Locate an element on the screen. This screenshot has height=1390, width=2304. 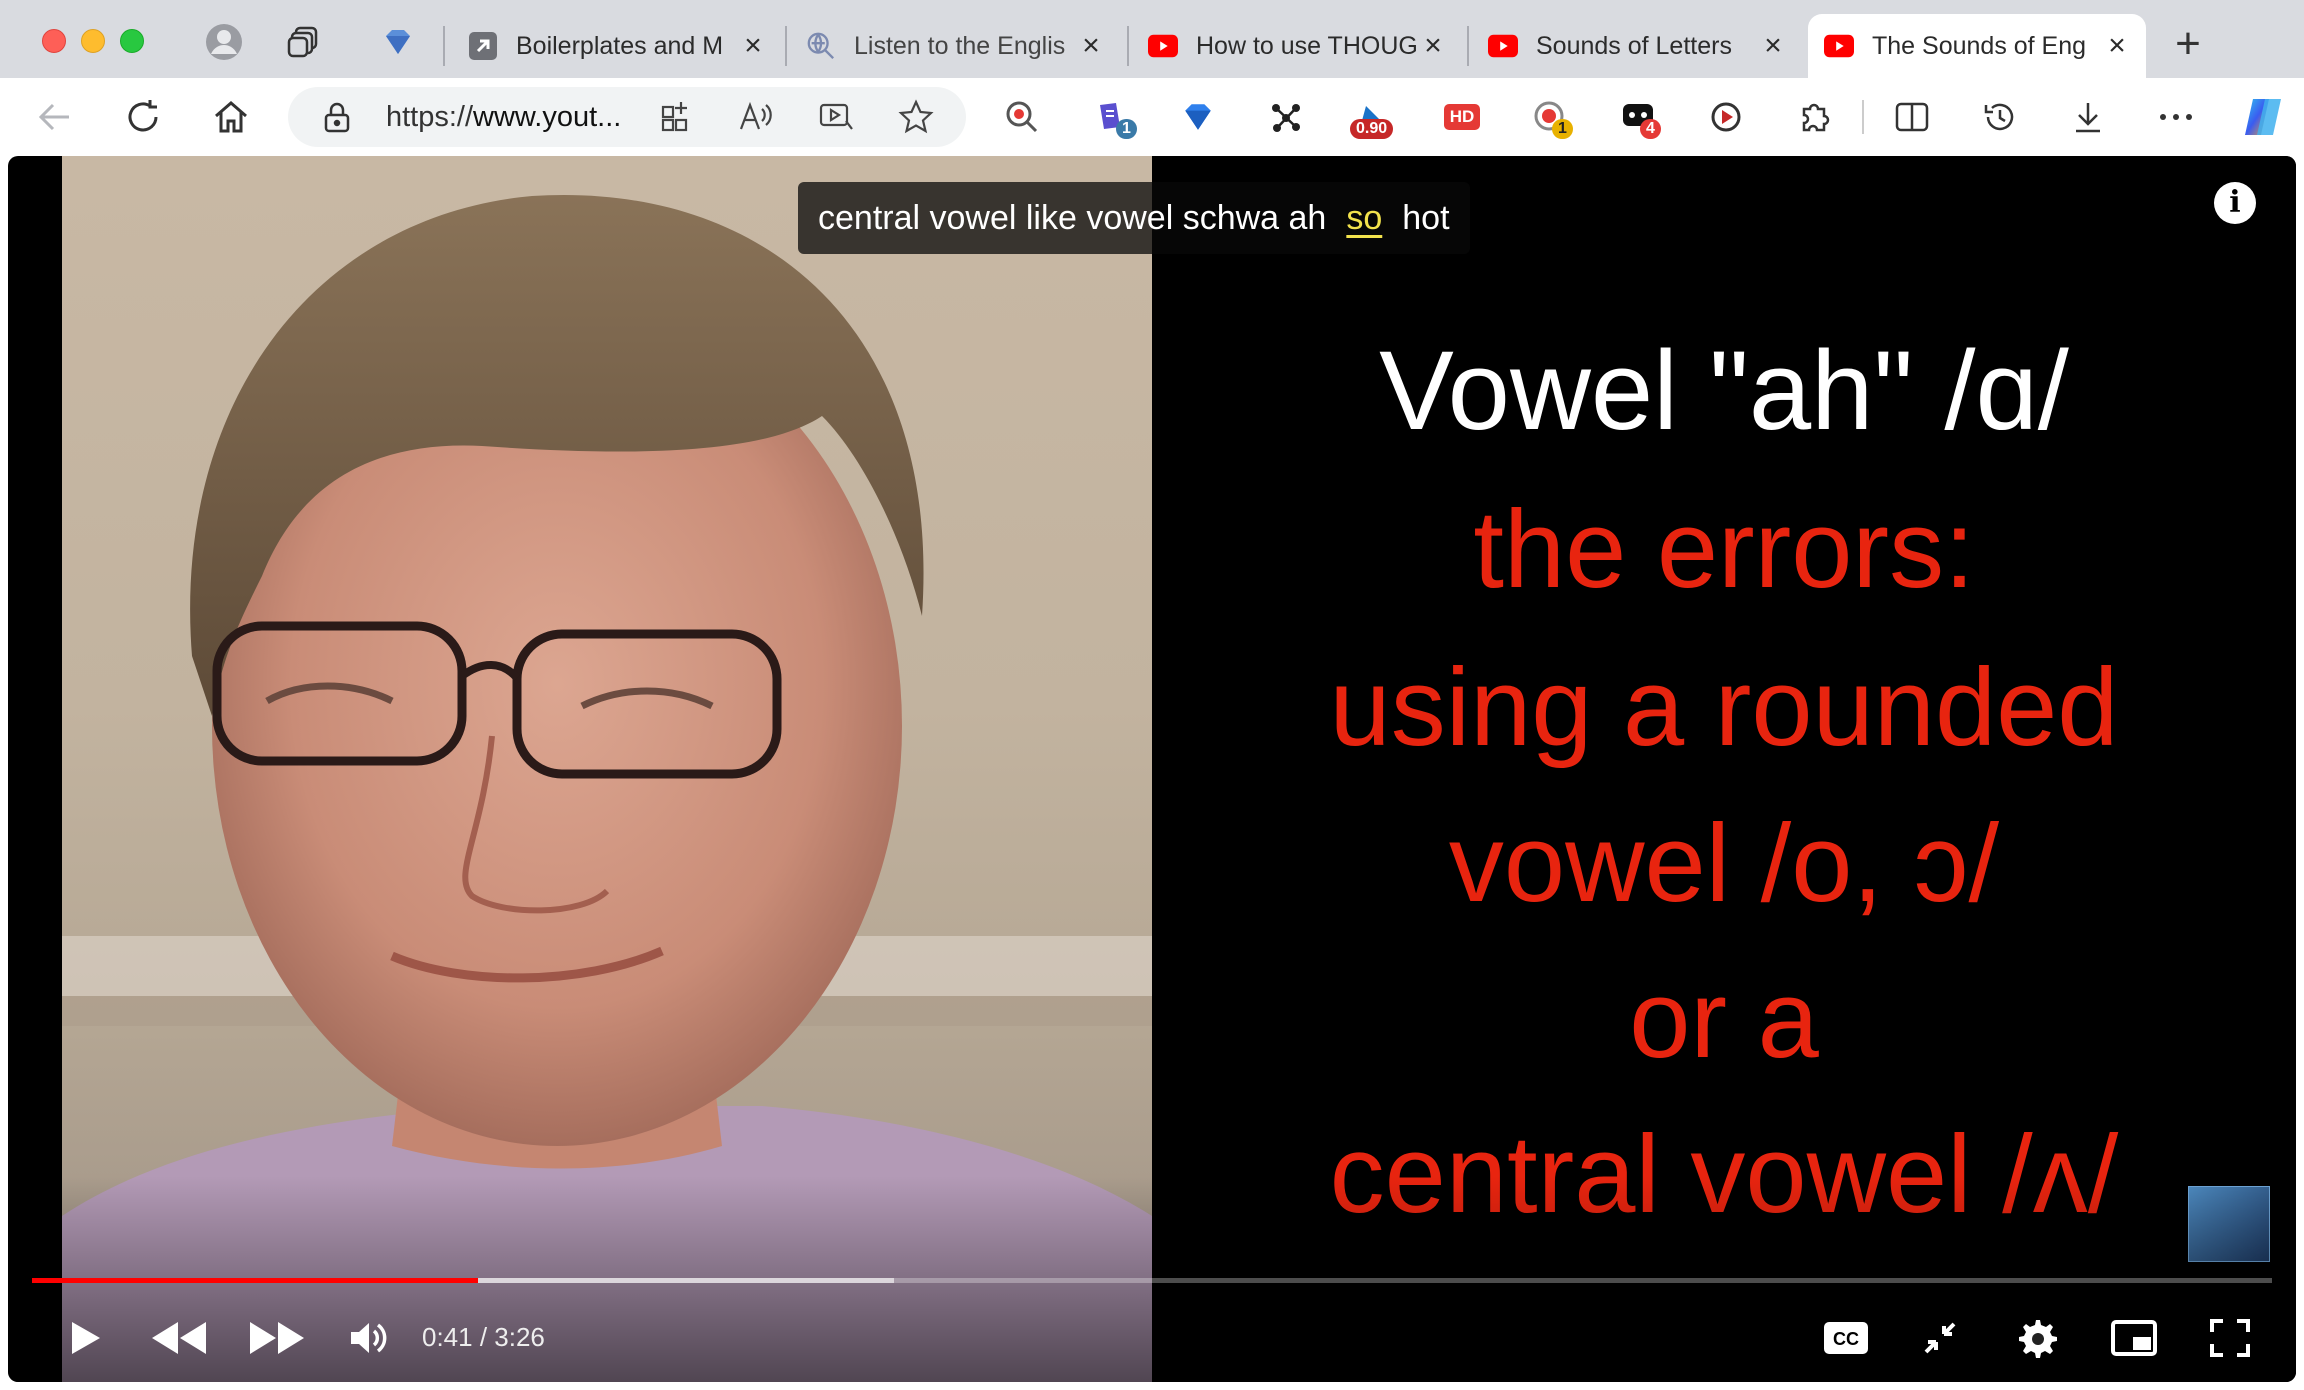
info-icon: i is located at coordinates (2235, 203).